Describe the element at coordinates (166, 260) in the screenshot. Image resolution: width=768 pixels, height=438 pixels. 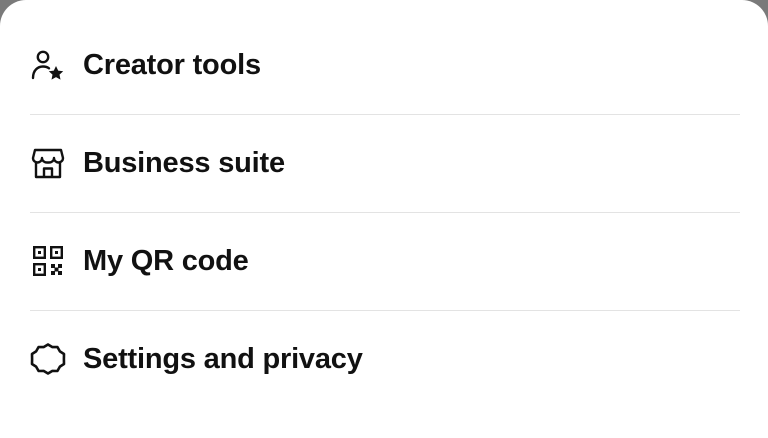
I see `menu-item-label: My QR code` at that location.